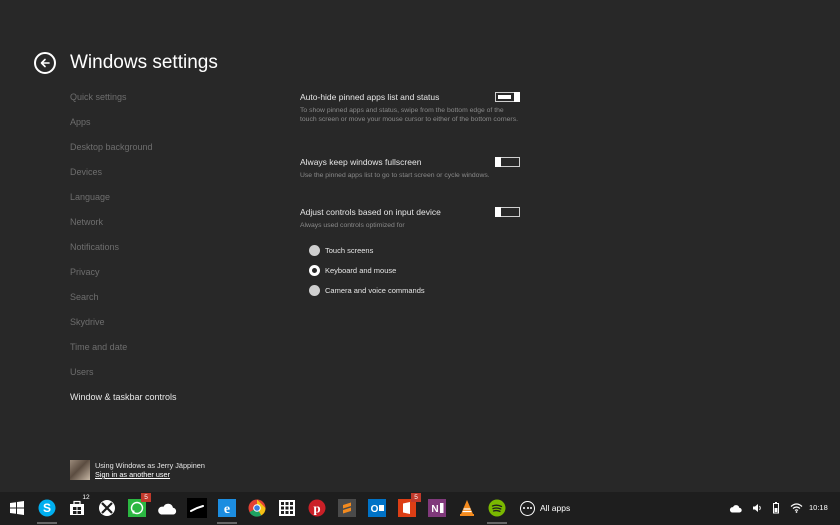 The image size is (840, 525). What do you see at coordinates (361, 162) in the screenshot?
I see `setting-title: Always keep windows fullscreen` at bounding box center [361, 162].